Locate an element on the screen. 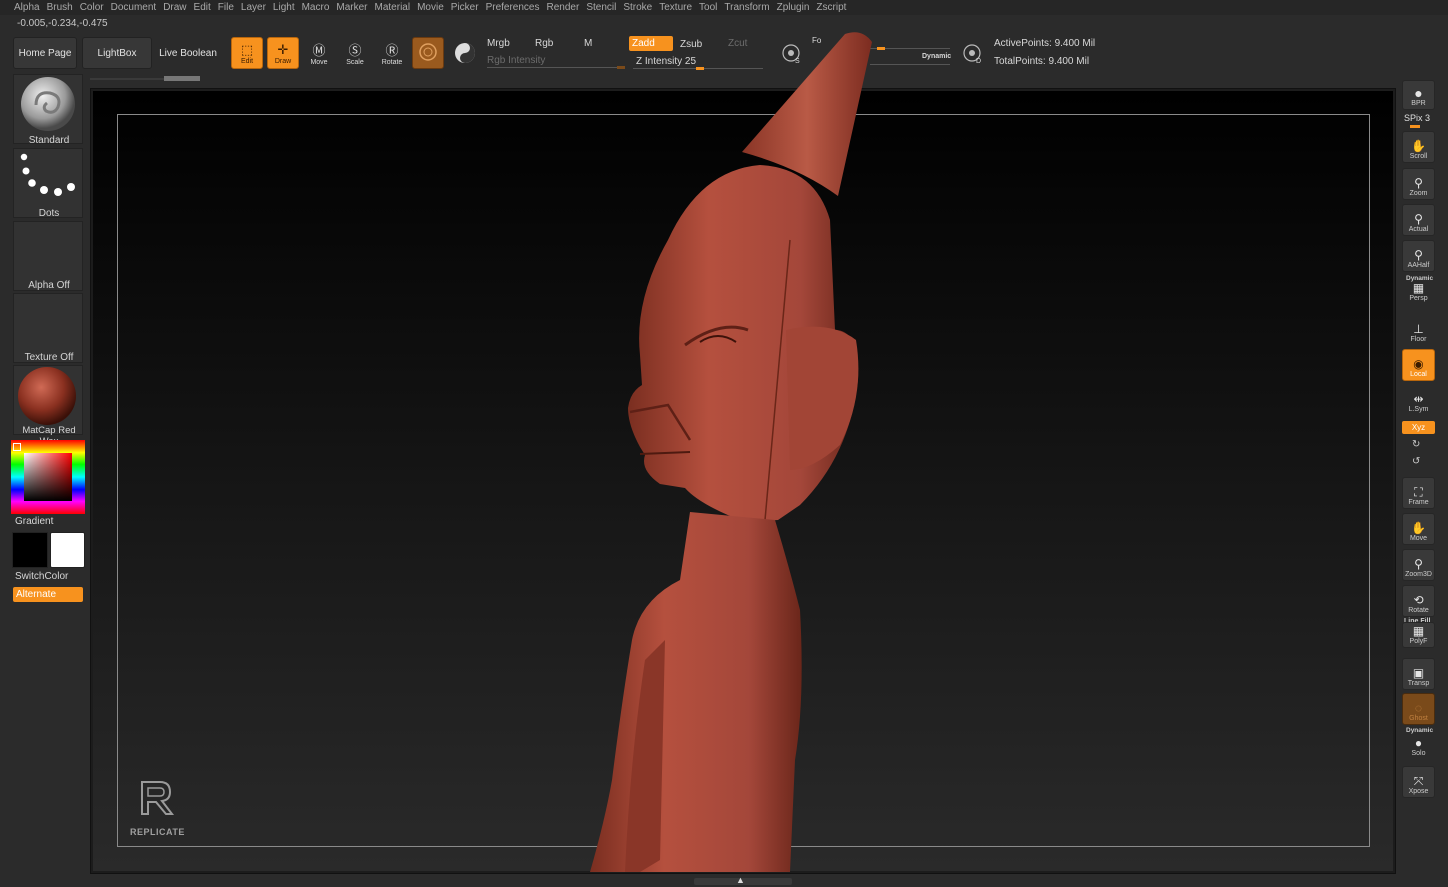  zoom-magnifier-icon: ⚲ is located at coordinates (1418, 183).